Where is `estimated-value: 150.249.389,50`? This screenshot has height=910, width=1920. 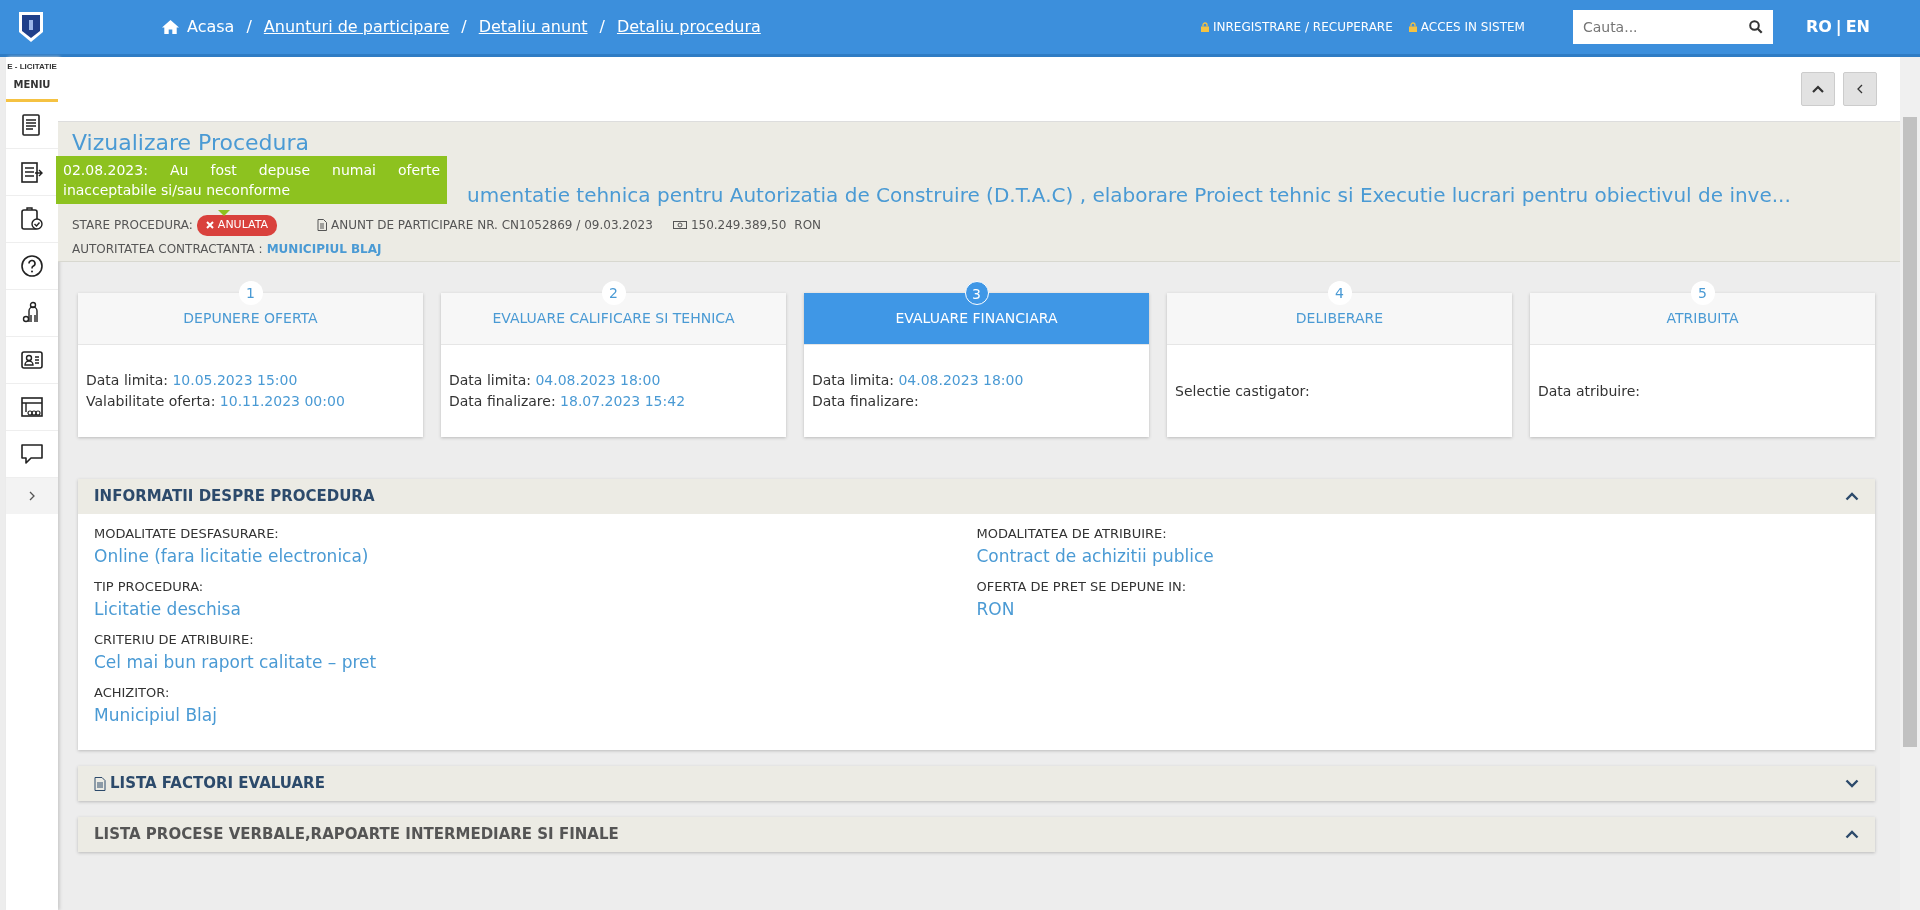
estimated-value: 150.249.389,50 is located at coordinates (738, 226).